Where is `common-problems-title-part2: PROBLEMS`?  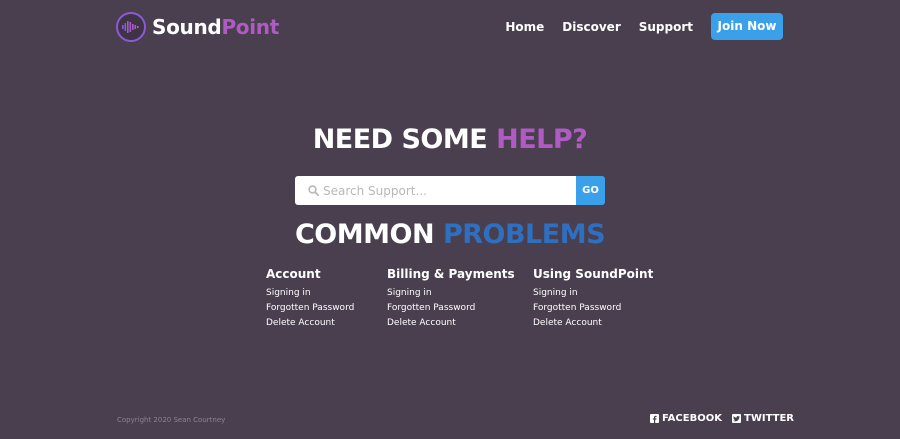
common-problems-title-part2: PROBLEMS is located at coordinates (524, 234).